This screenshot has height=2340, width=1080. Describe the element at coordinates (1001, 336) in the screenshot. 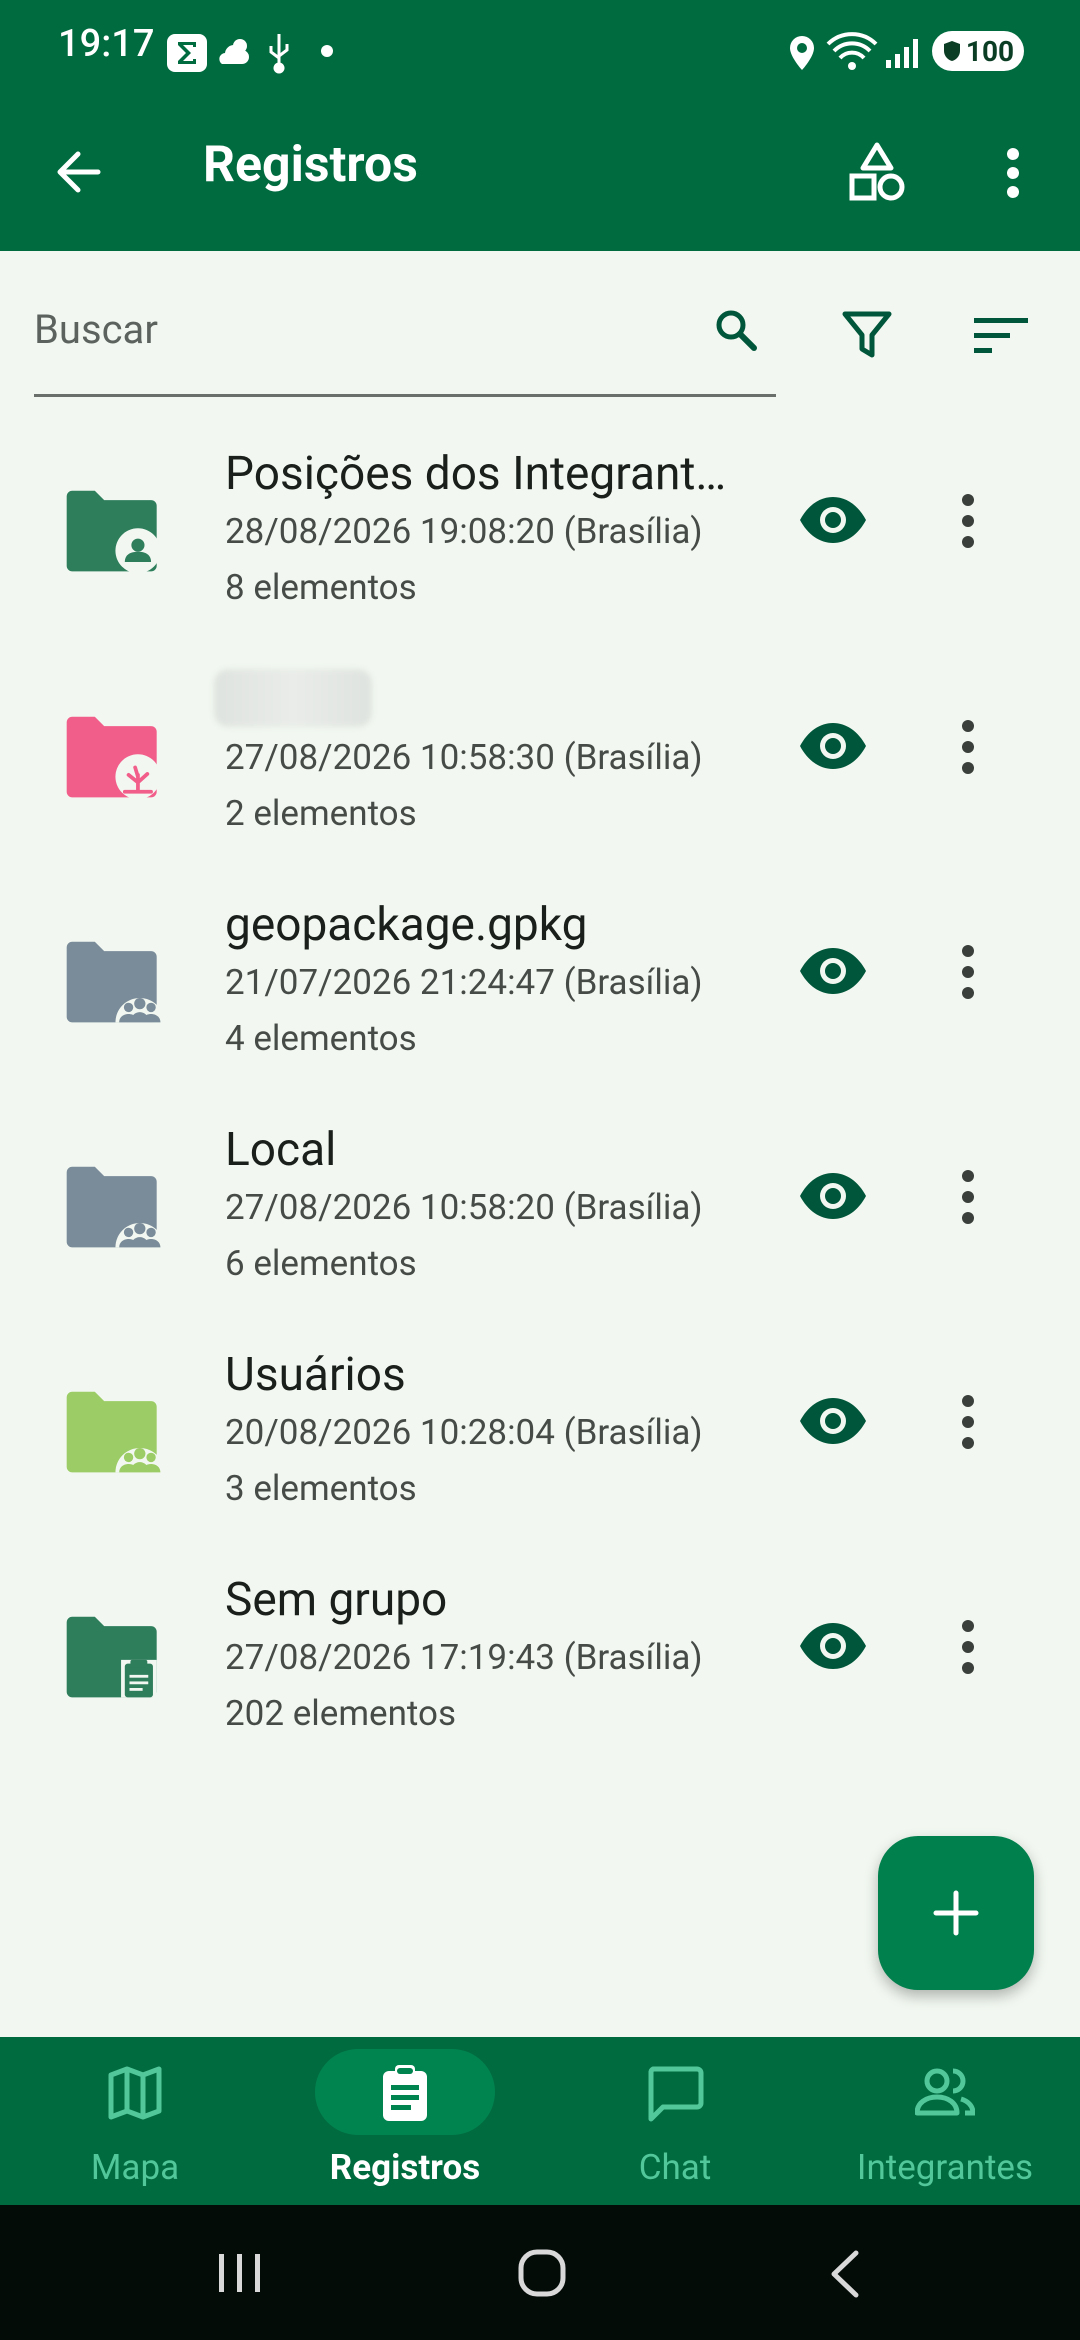

I see `sort-icon` at that location.